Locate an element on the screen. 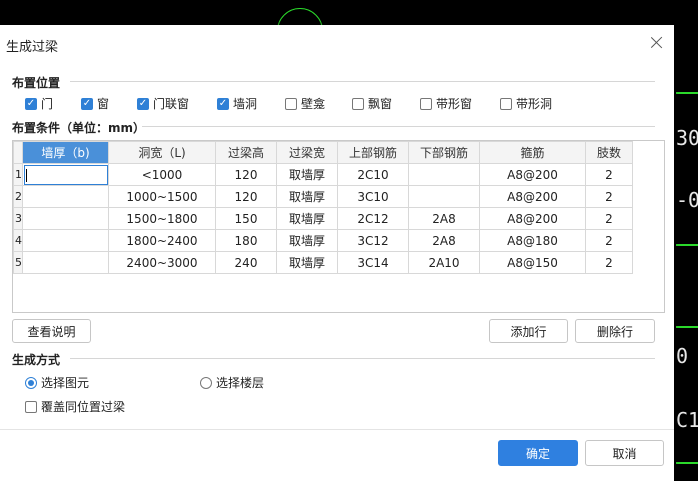 This screenshot has width=698, height=481. table-row: 5 2400~3000 240 取墙厚 3C14 2A10 A8@150 2 is located at coordinates (323, 262).